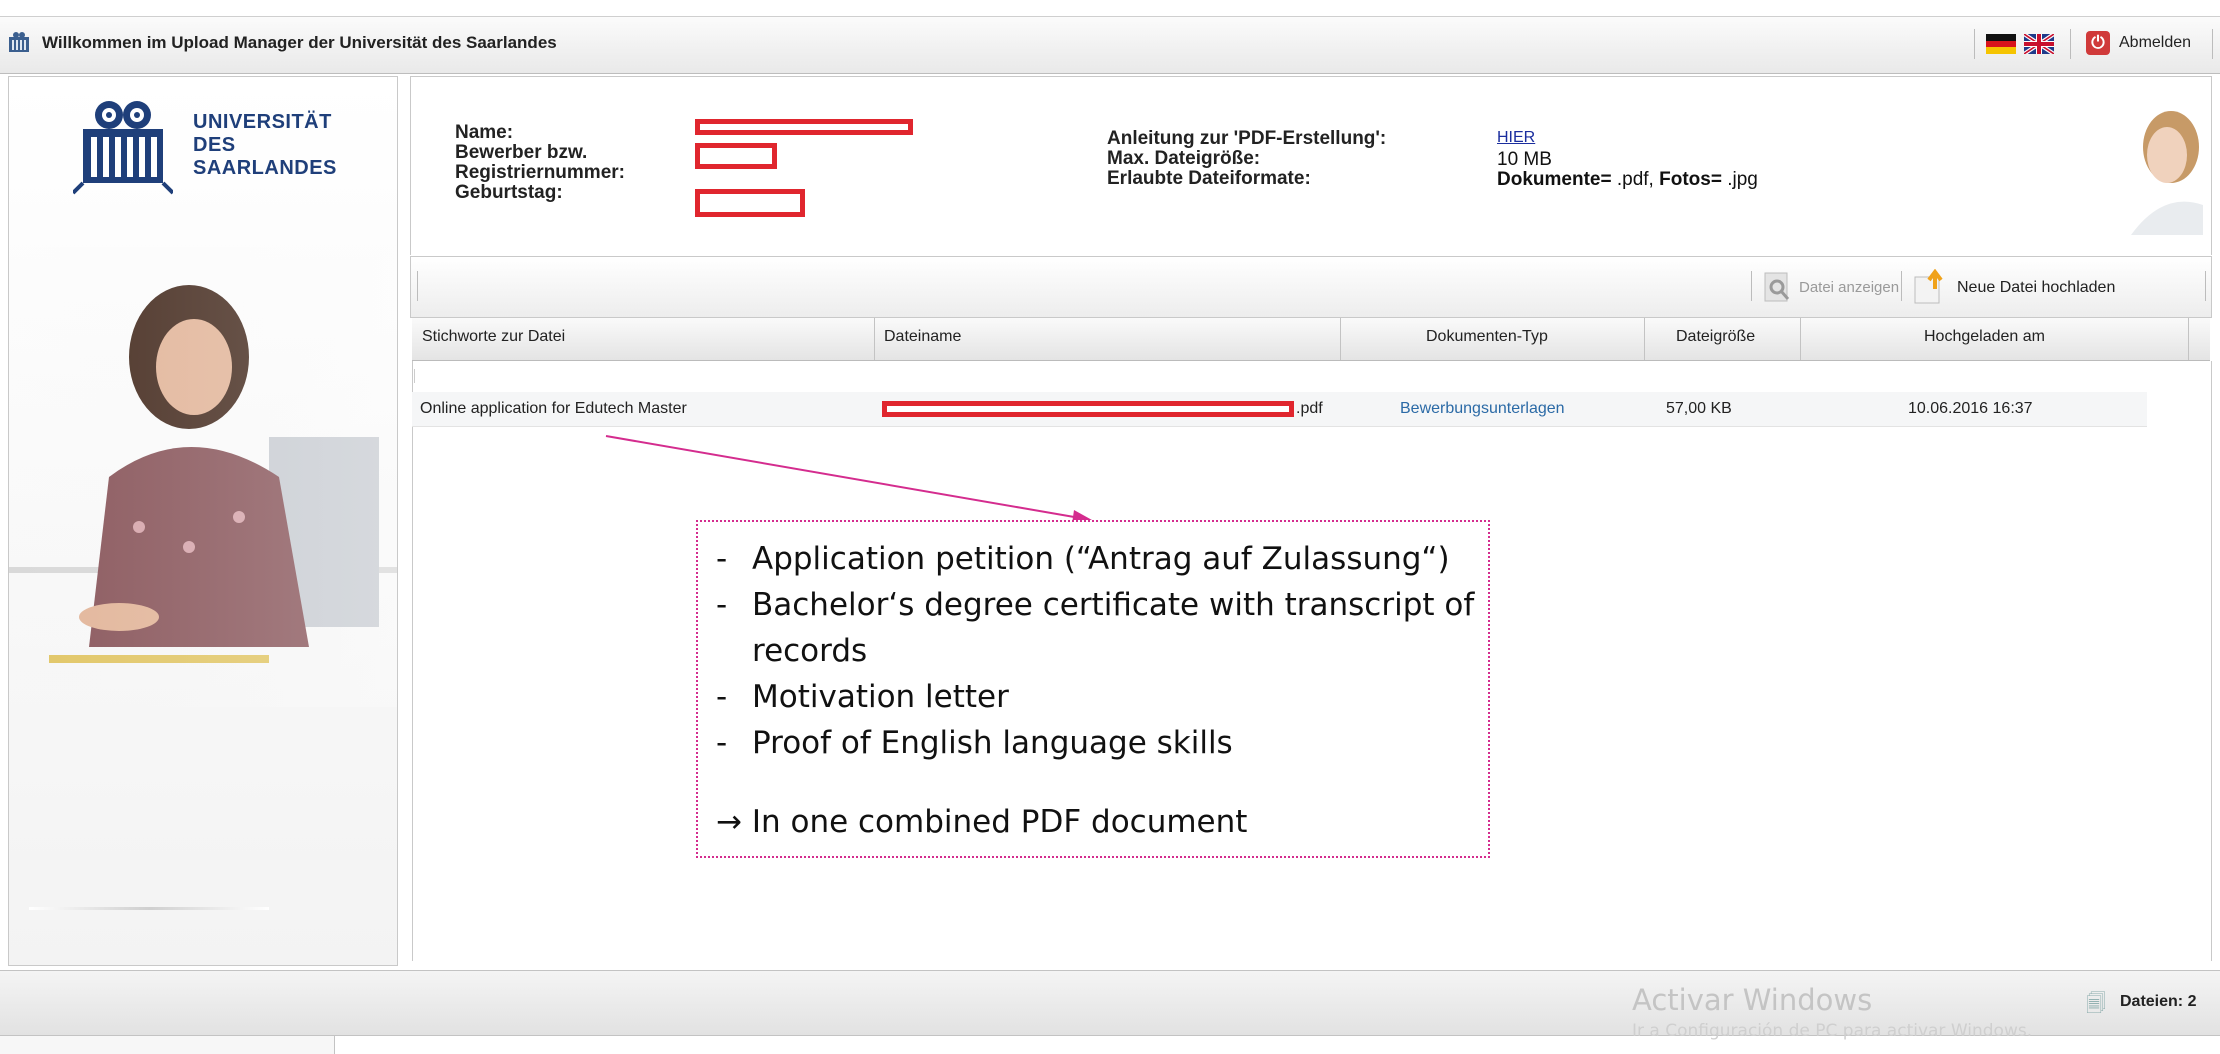  What do you see at coordinates (1777, 287) in the screenshot?
I see `magnifier-document-icon` at bounding box center [1777, 287].